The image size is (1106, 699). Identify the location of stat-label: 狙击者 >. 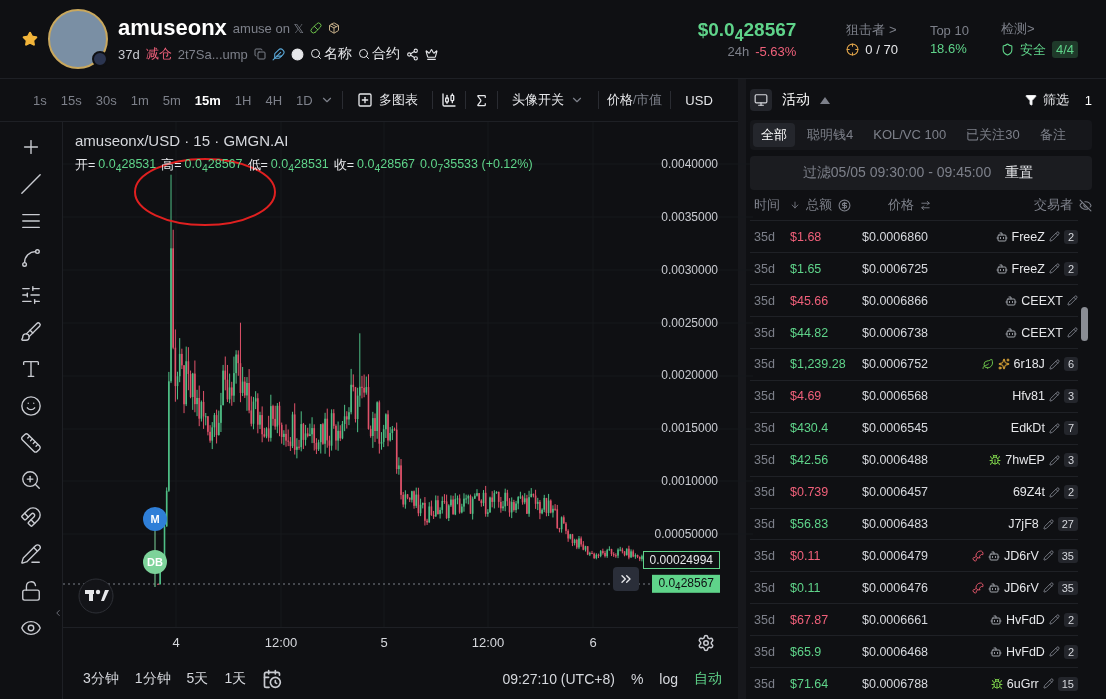
(872, 30).